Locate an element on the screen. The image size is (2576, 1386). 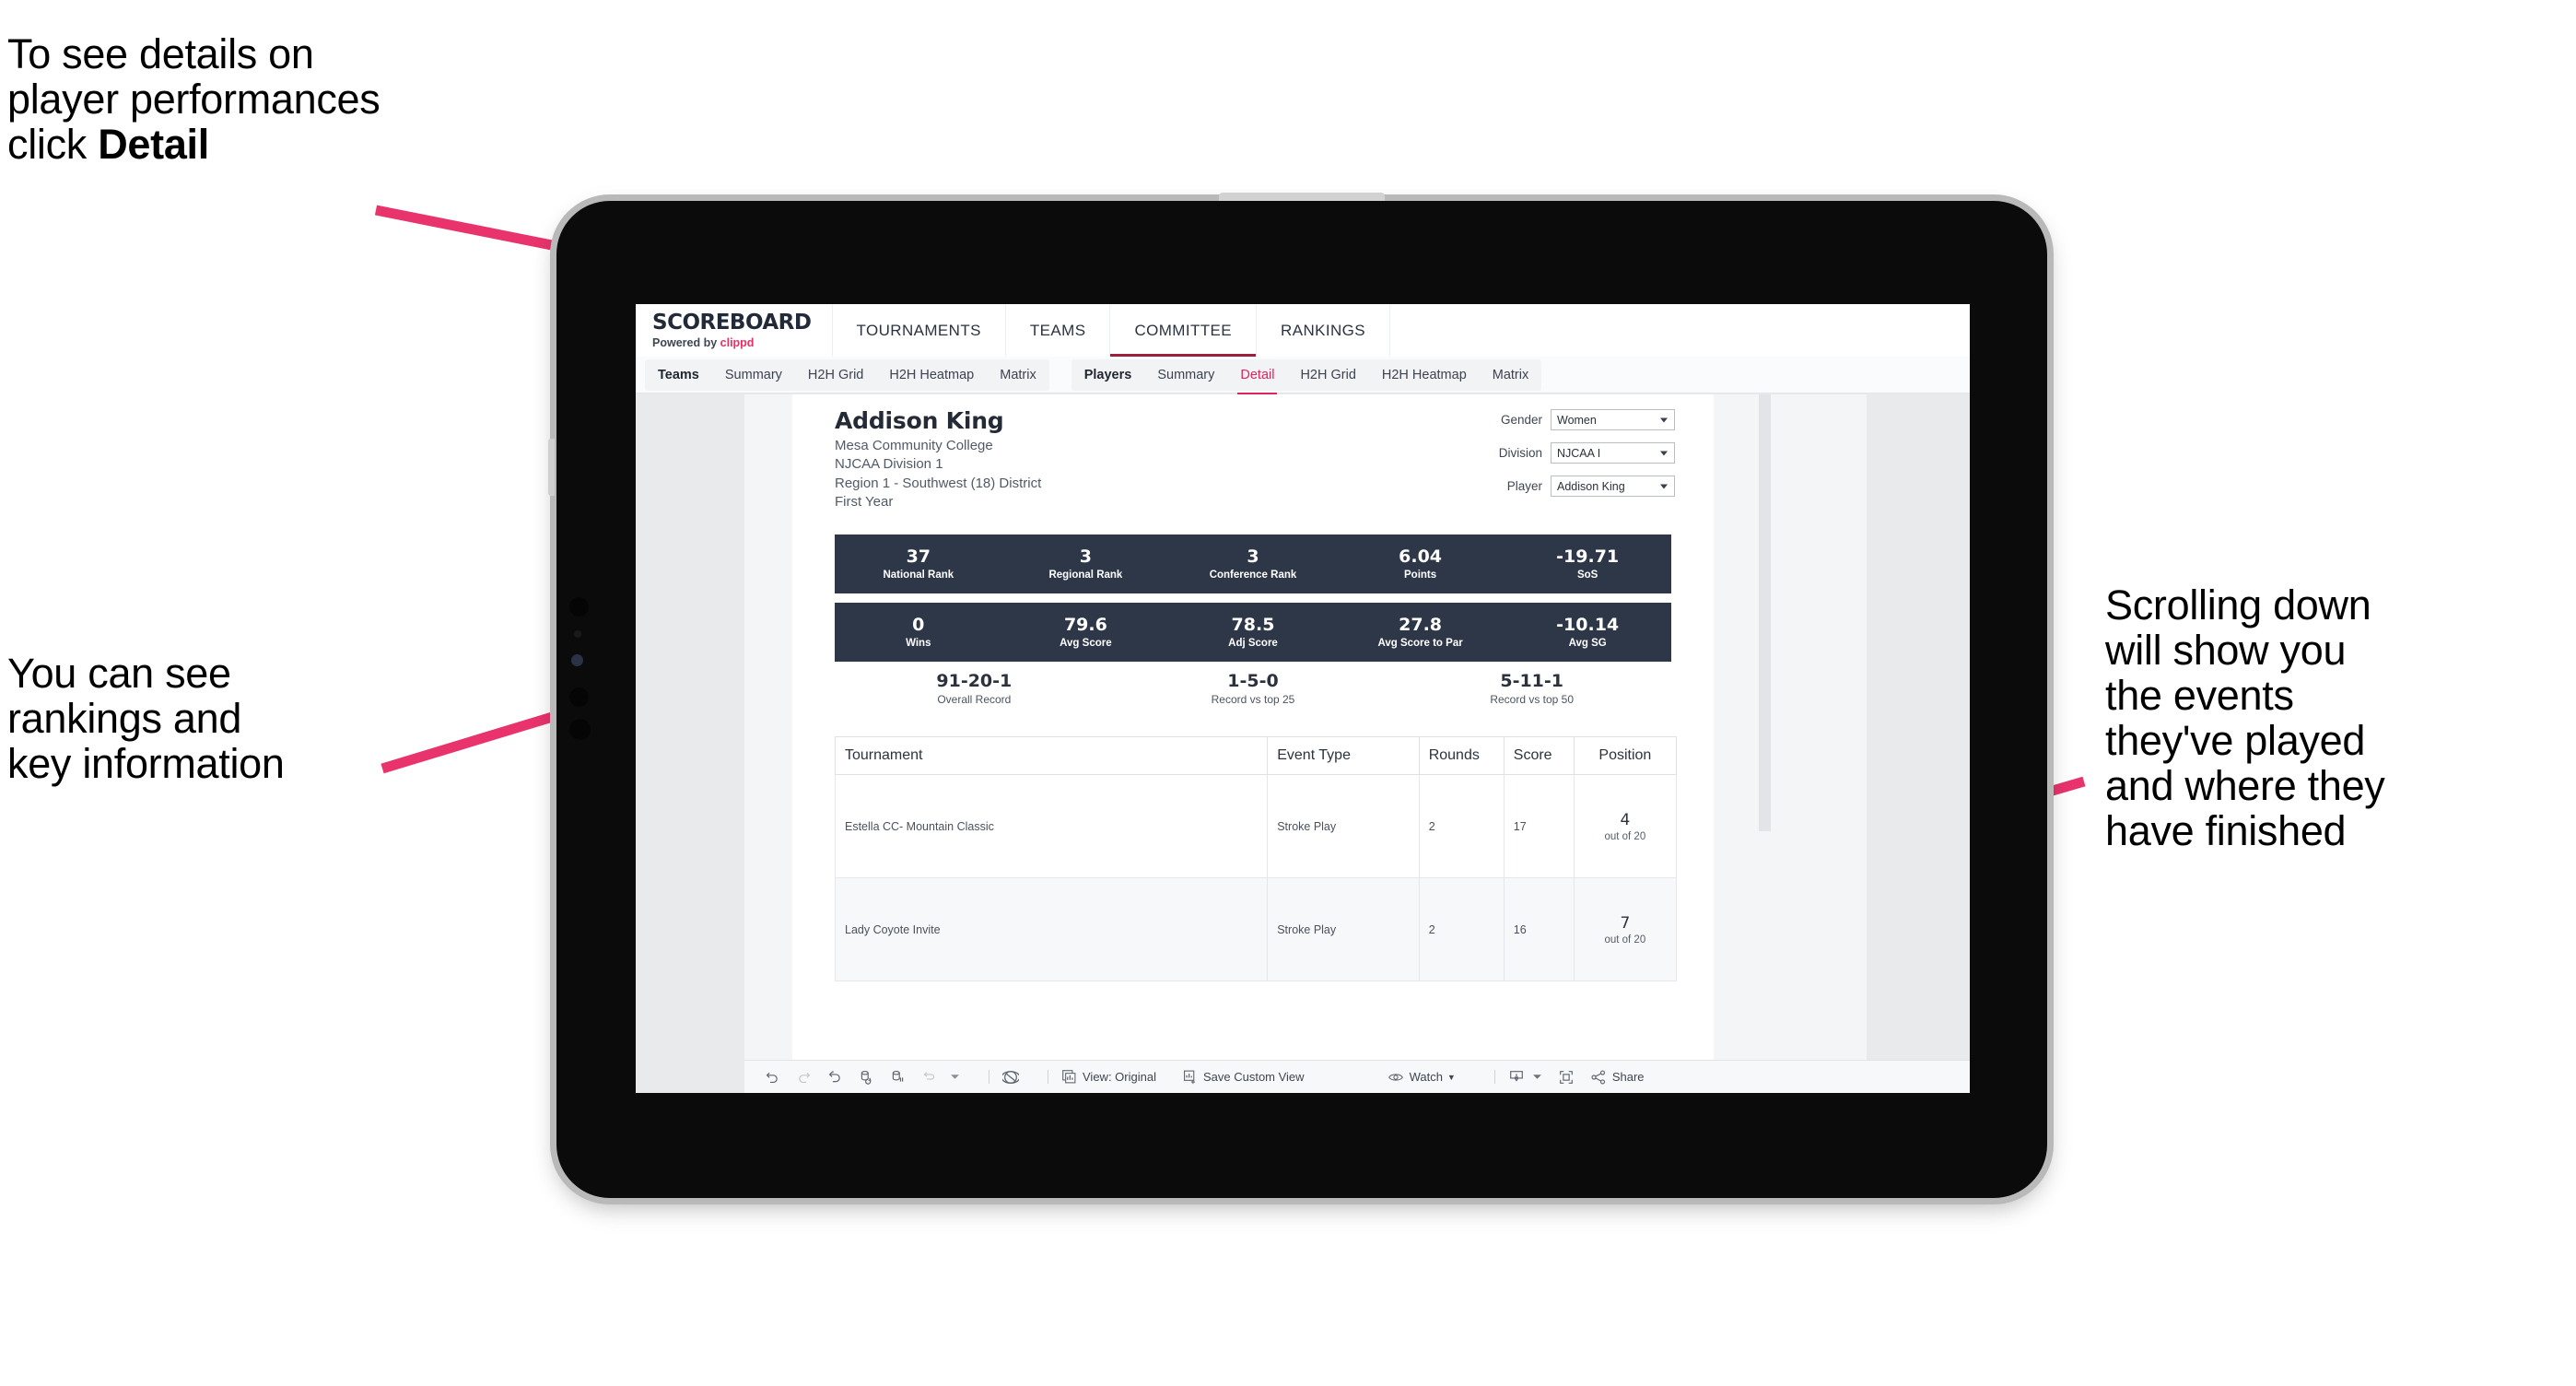
brand-logo: SCOREBOARD Powered by clippd is located at coordinates (734, 330).